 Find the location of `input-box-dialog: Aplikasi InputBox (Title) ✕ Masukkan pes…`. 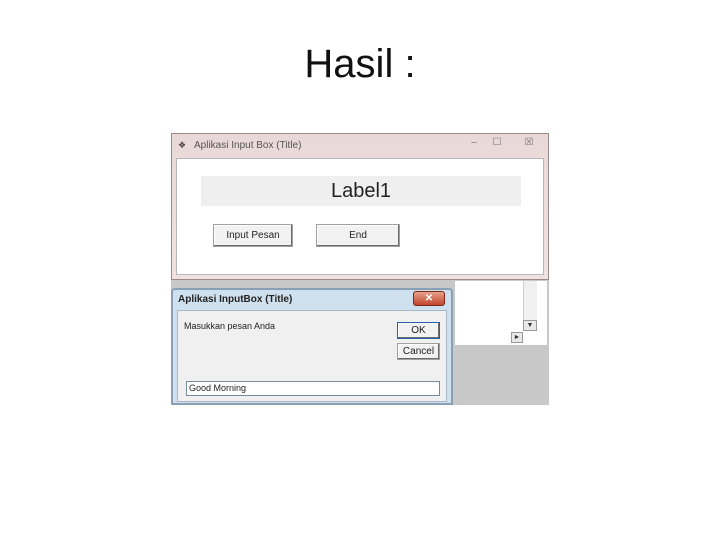

input-box-dialog: Aplikasi InputBox (Title) ✕ Masukkan pes… is located at coordinates (312, 346).